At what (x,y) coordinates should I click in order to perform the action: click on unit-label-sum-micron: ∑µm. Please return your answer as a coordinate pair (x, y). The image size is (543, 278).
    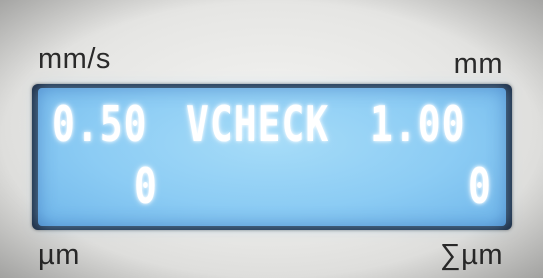
    Looking at the image, I should click on (471, 255).